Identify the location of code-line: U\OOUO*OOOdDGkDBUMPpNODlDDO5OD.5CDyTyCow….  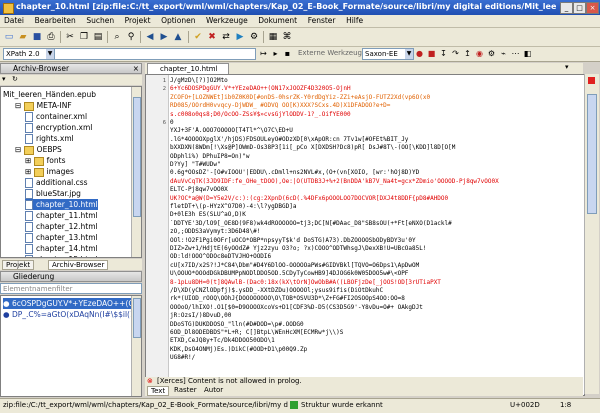
(370, 274).